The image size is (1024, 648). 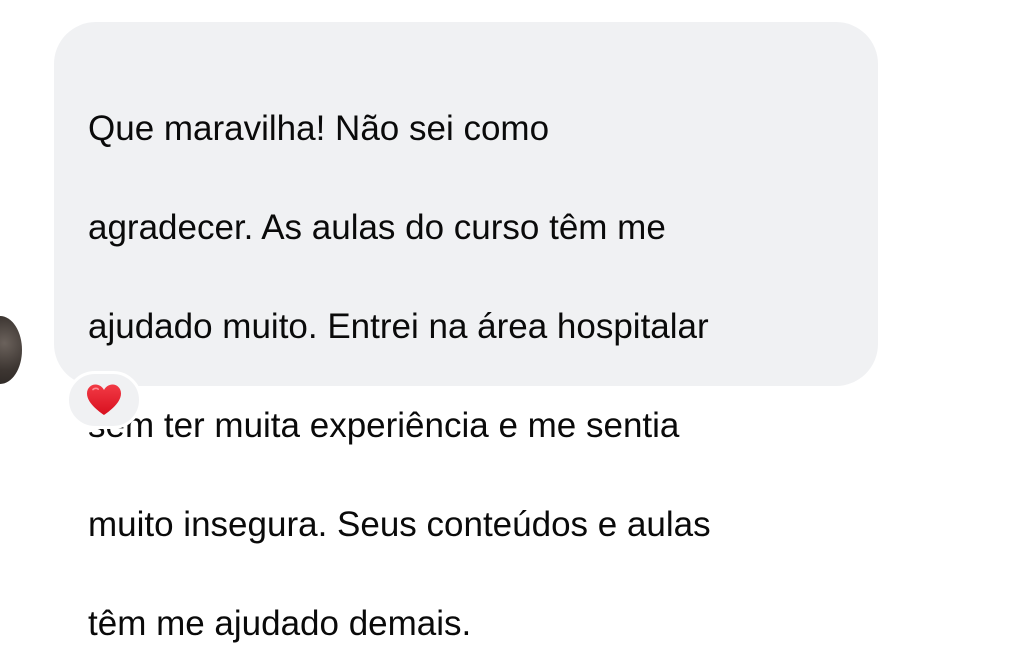 I want to click on reaction-badge, so click(x=104, y=400).